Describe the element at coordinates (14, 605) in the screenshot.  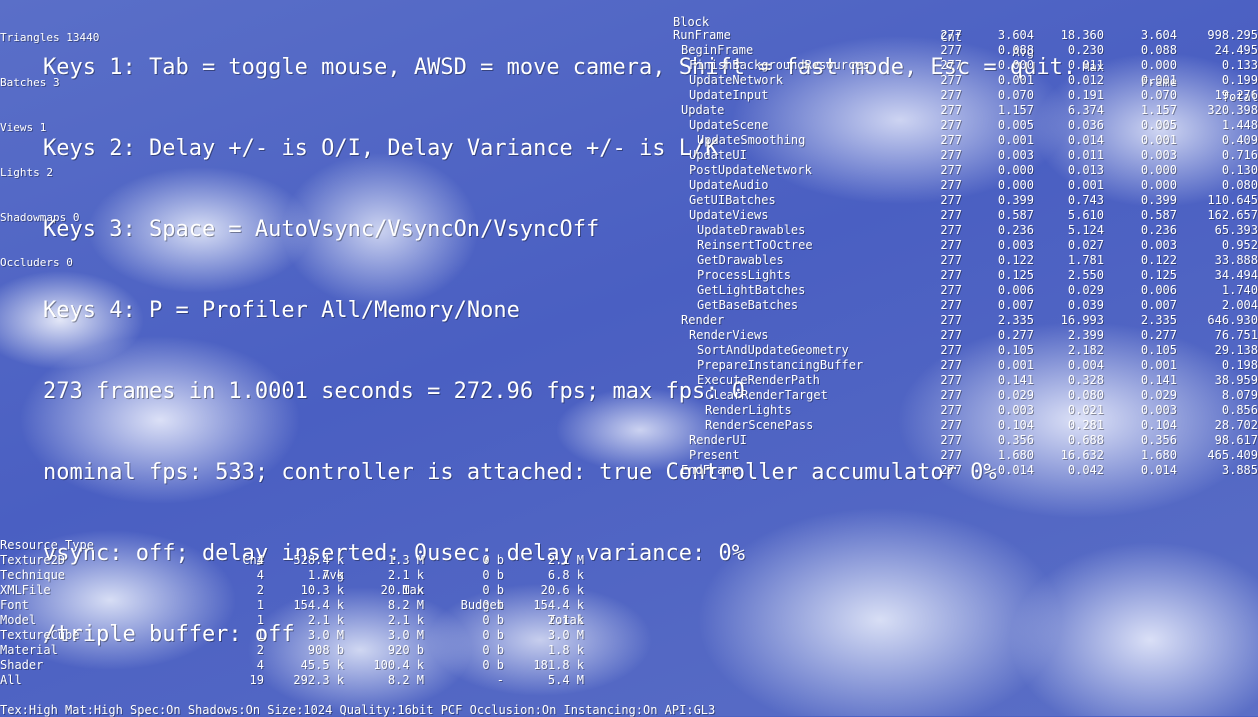
I see `resource-type: Font` at that location.